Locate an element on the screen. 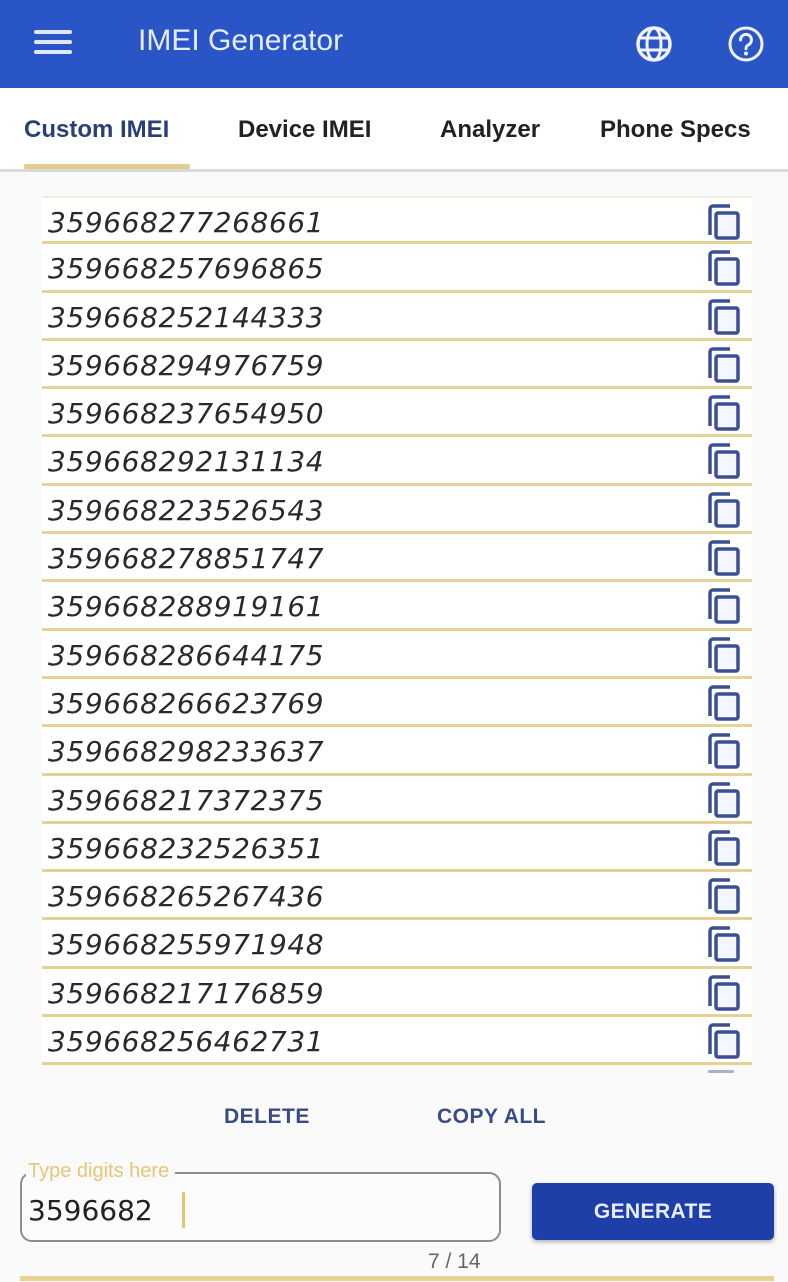 The height and width of the screenshot is (1282, 788). globe-icon is located at coordinates (654, 44).